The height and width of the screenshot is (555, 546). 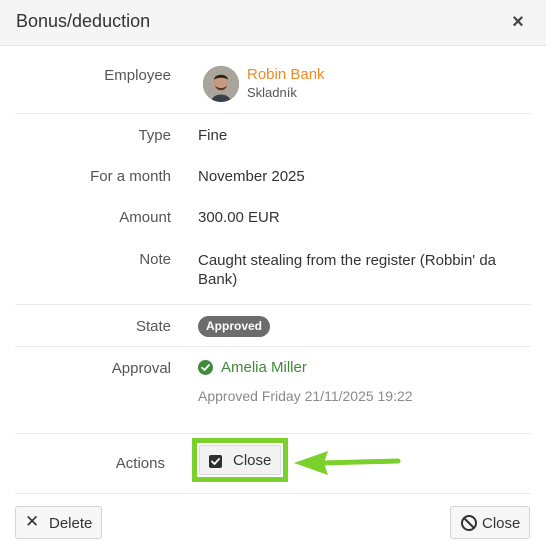 I want to click on approval-label: Approval, so click(x=141, y=368).